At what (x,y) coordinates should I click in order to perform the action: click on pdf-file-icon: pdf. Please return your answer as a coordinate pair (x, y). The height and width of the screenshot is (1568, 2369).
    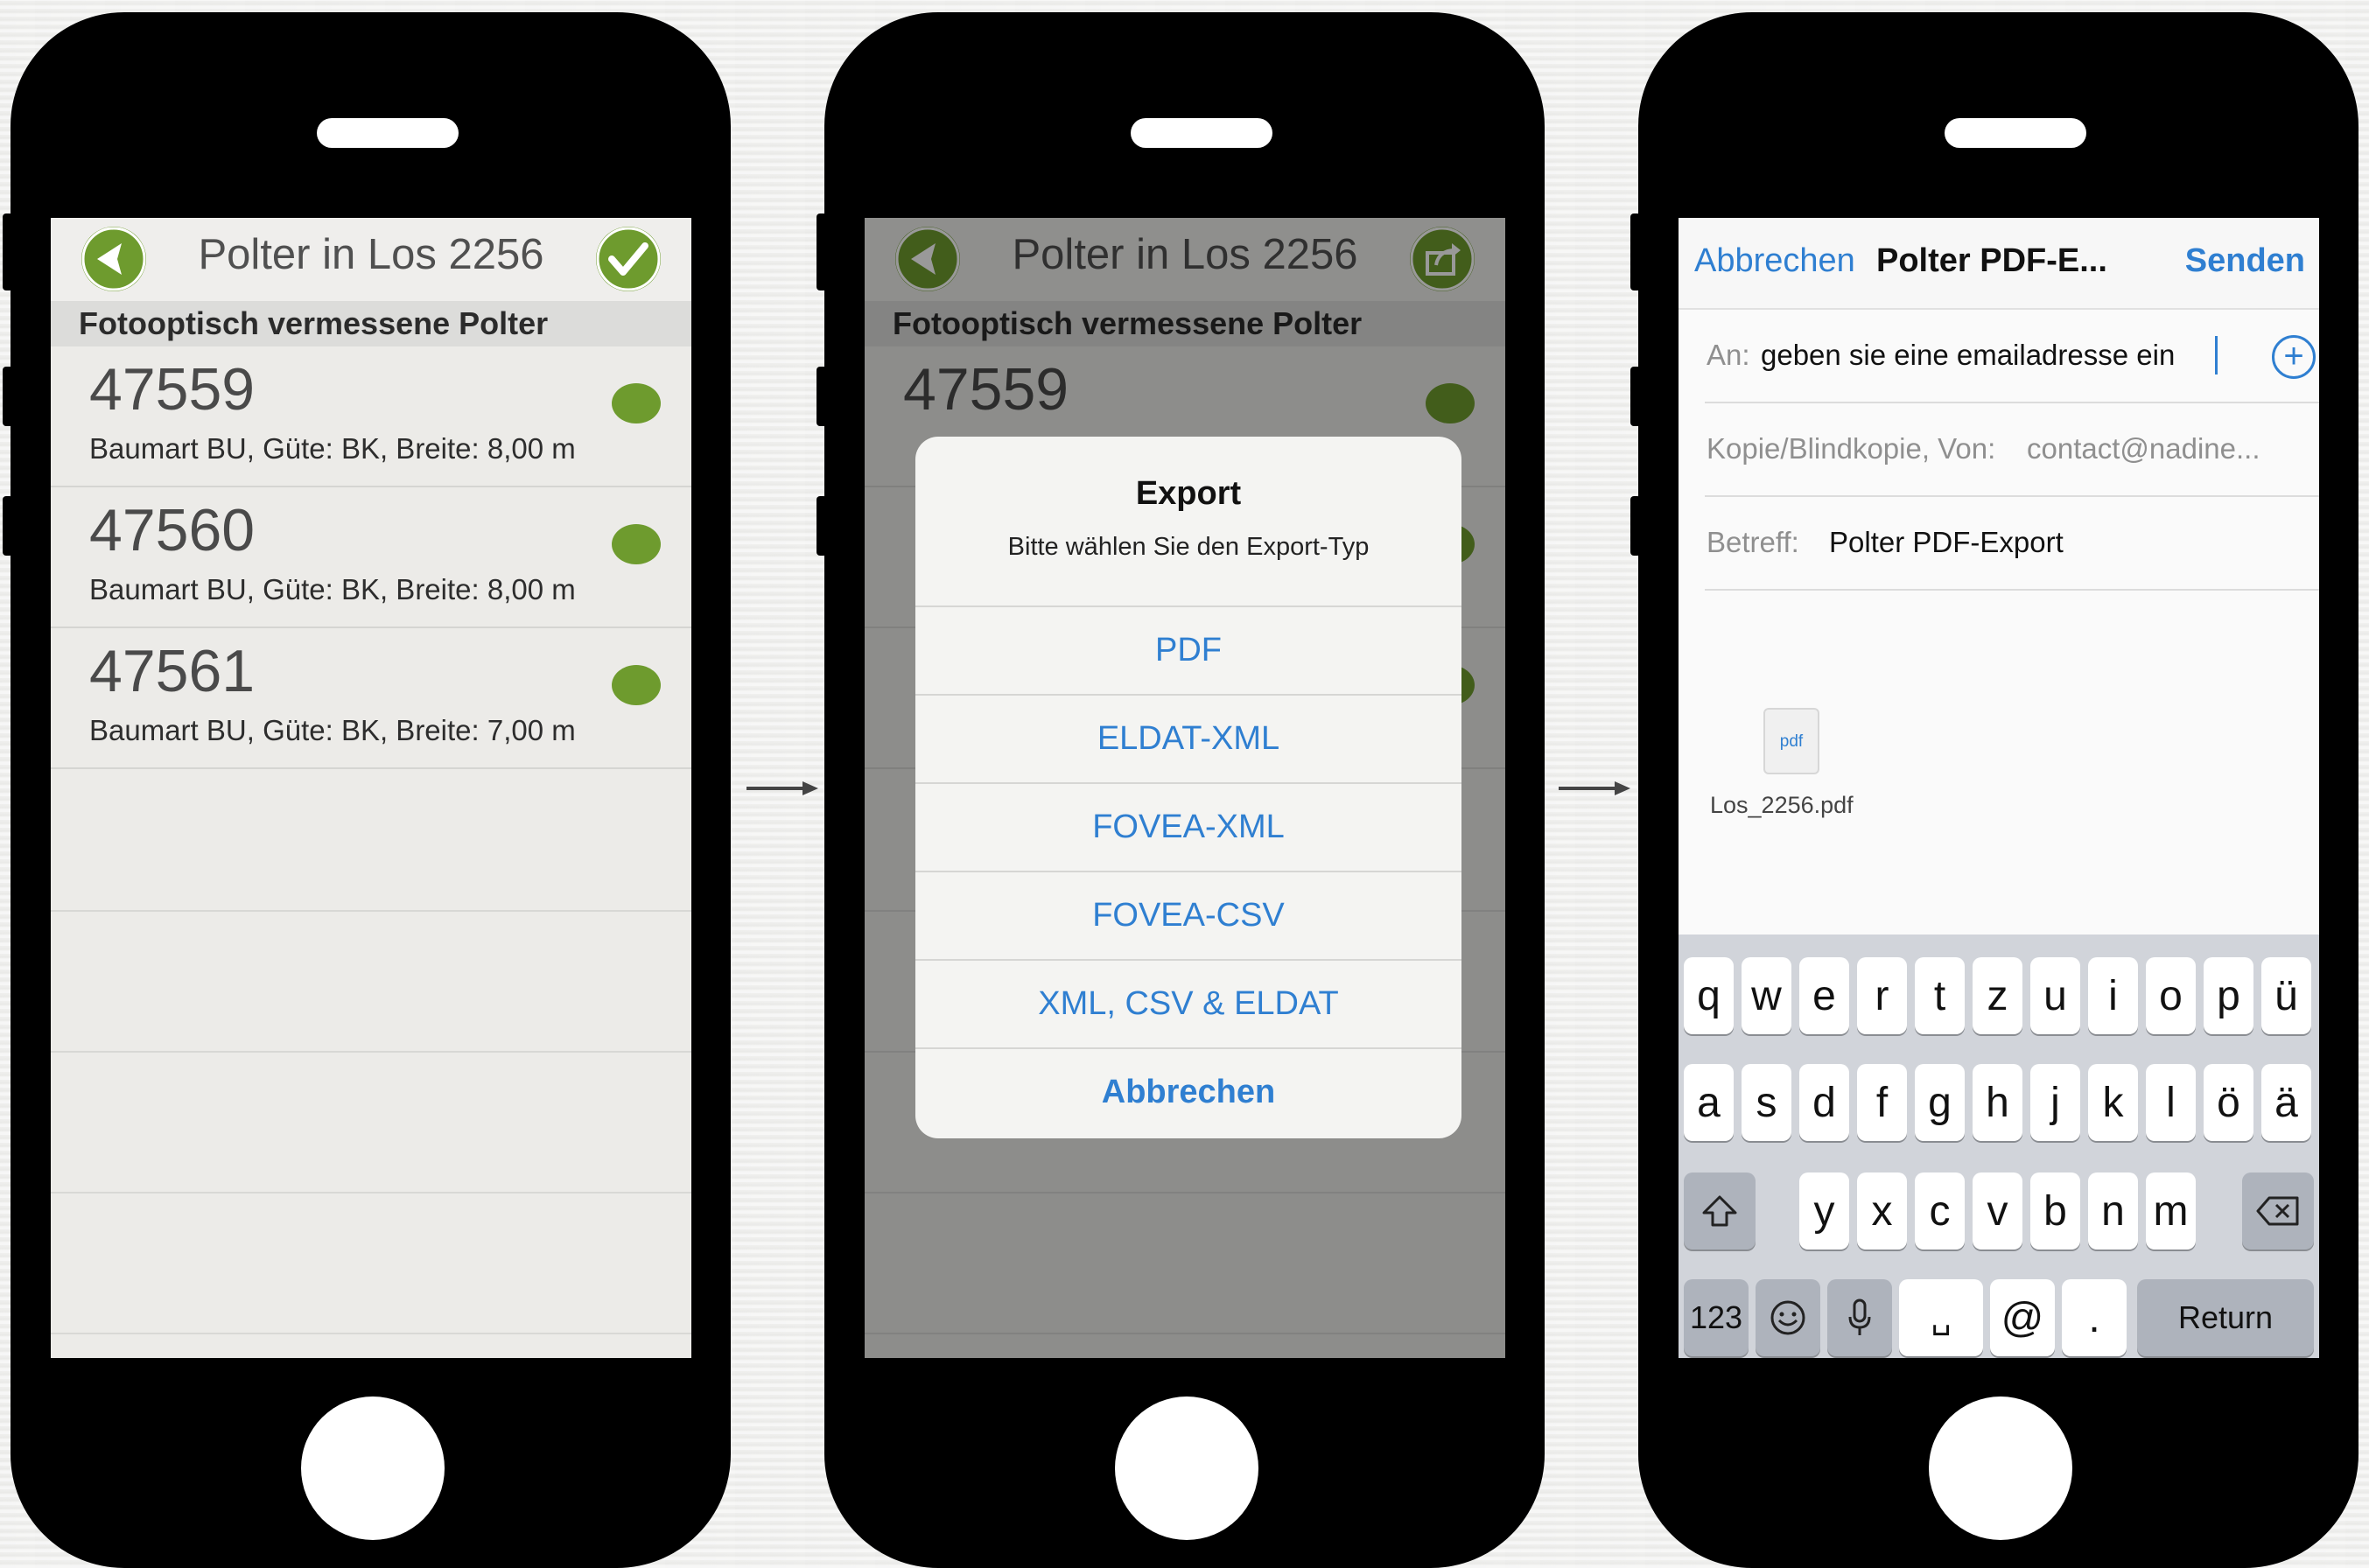
    Looking at the image, I should click on (1791, 741).